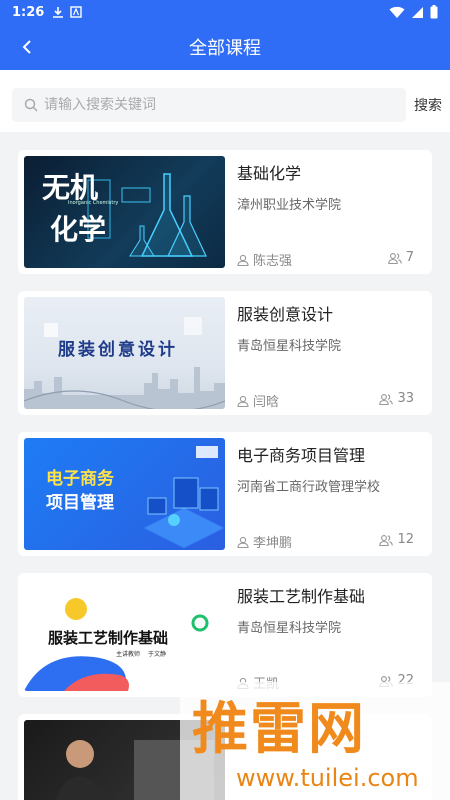  Describe the element at coordinates (31, 105) in the screenshot. I see `search-icon` at that location.